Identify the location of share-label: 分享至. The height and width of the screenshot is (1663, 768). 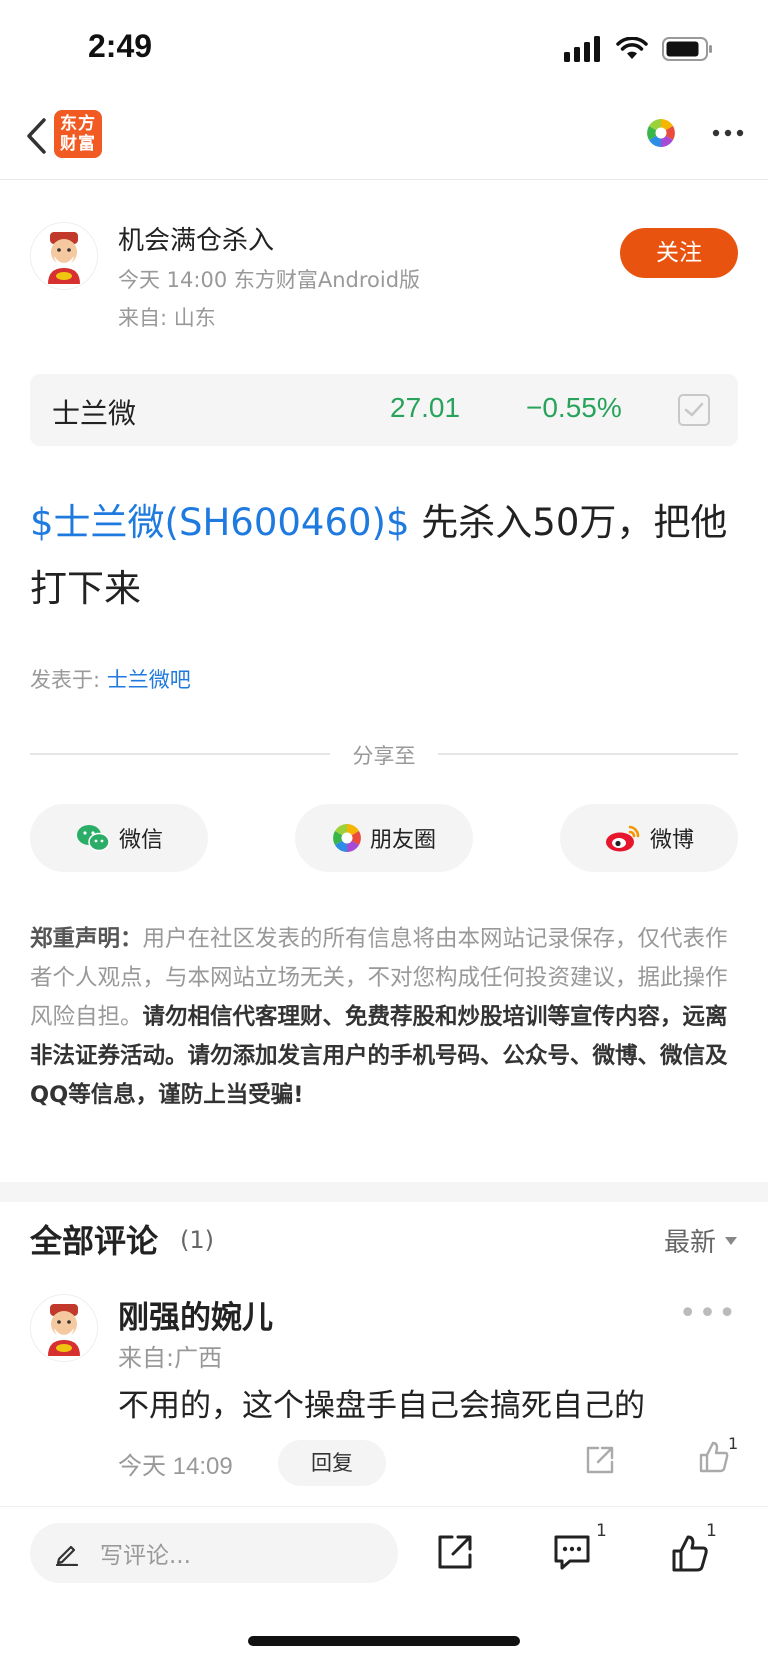
(384, 756).